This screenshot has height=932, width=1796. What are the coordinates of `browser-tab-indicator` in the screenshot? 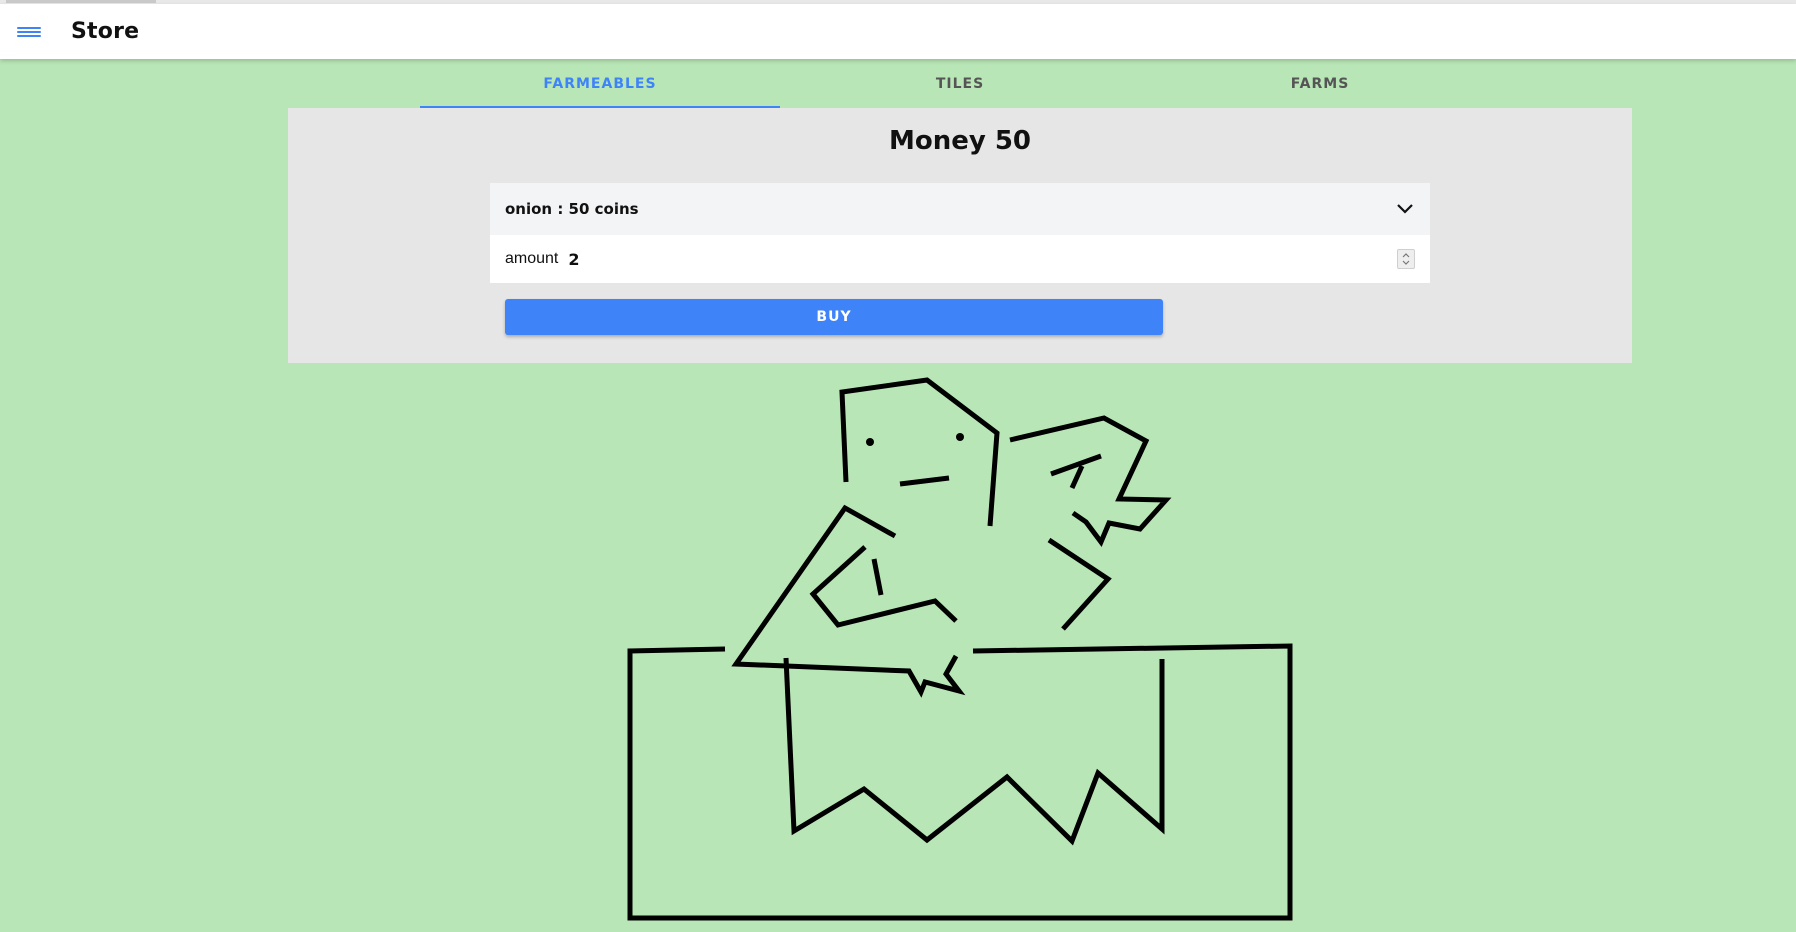 It's located at (81, 1).